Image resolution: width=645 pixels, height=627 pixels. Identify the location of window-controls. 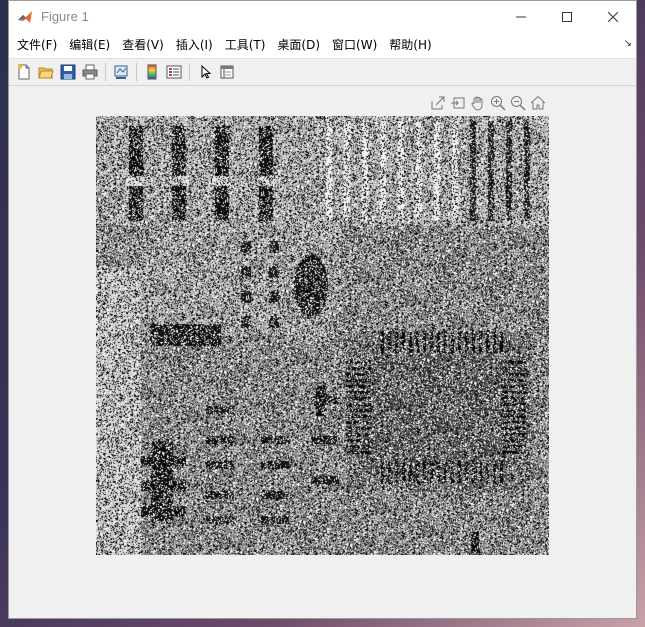
(567, 16).